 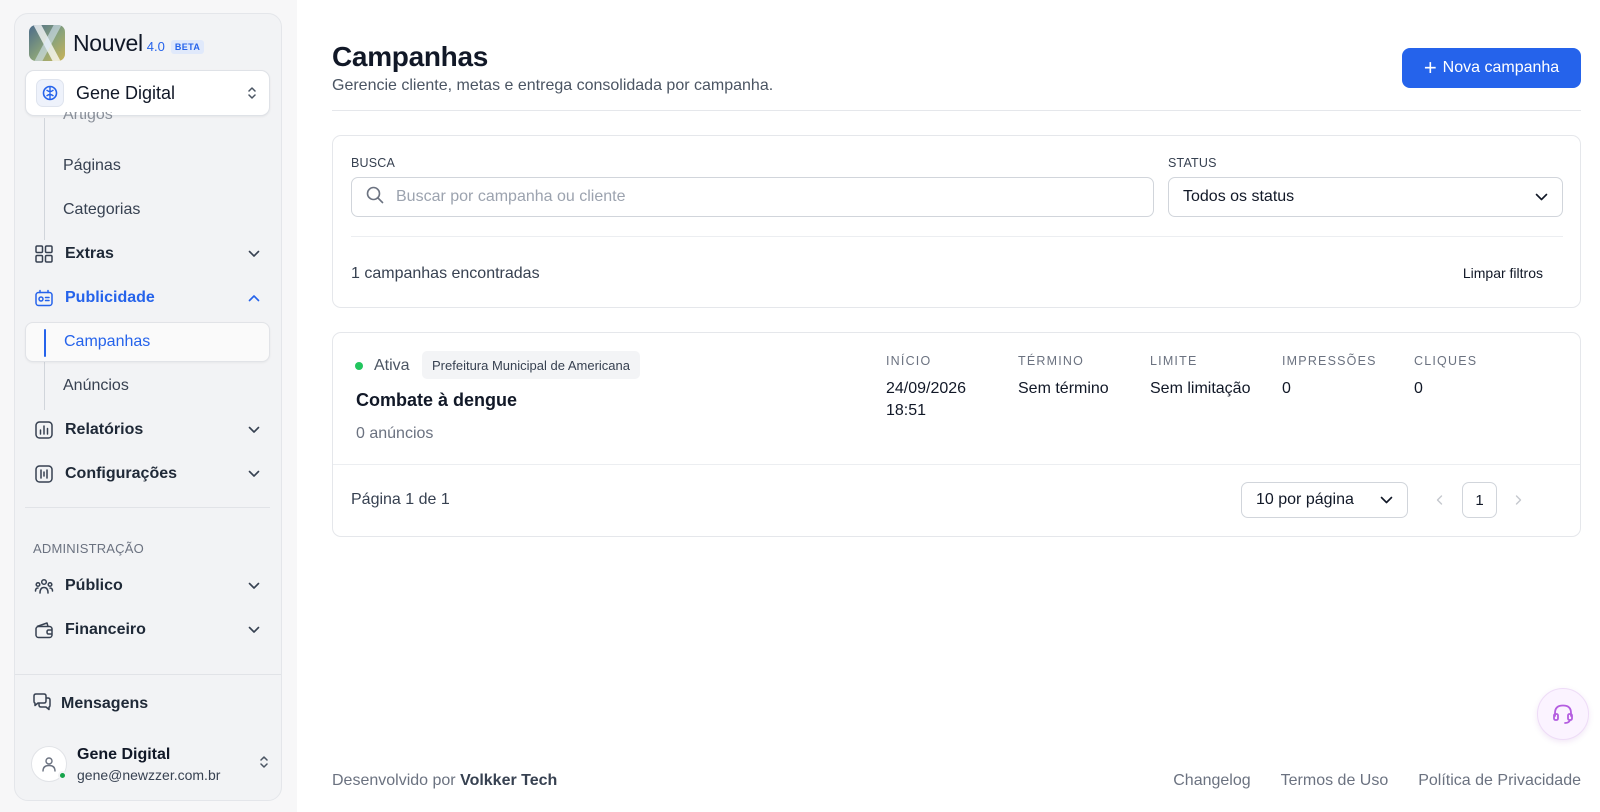 What do you see at coordinates (42, 704) in the screenshot?
I see `chat-icon` at bounding box center [42, 704].